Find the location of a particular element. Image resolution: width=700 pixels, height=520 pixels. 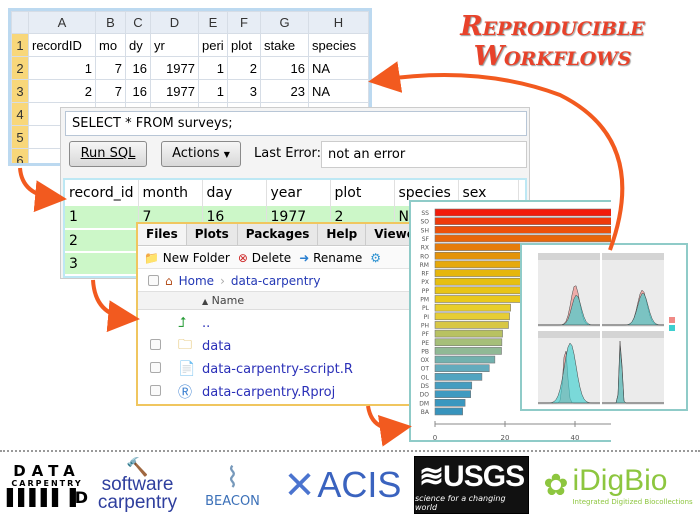

row-header: 2 is located at coordinates (20, 68).